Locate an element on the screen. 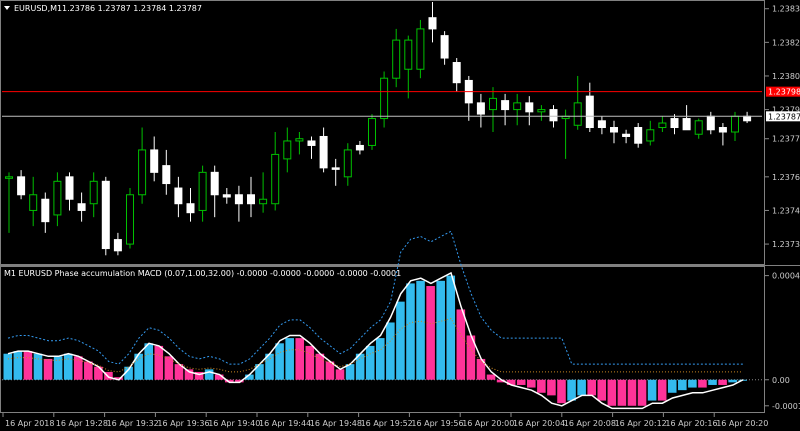 Image resolution: width=800 pixels, height=431 pixels. price-tick-label: 1.23760 is located at coordinates (786, 177).